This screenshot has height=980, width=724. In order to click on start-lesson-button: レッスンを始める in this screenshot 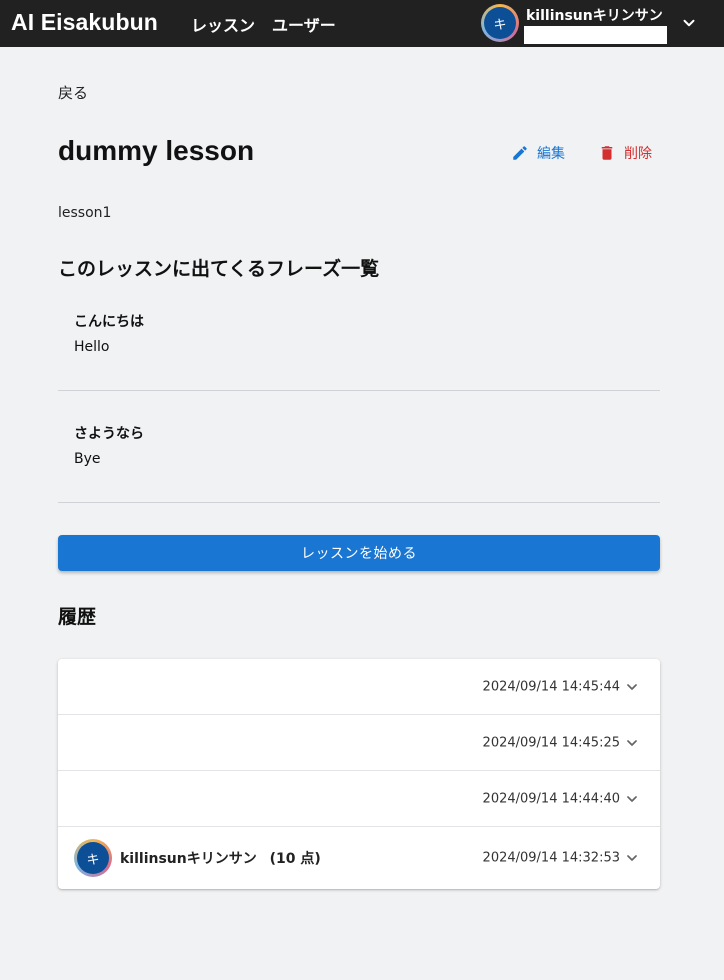, I will do `click(359, 553)`.